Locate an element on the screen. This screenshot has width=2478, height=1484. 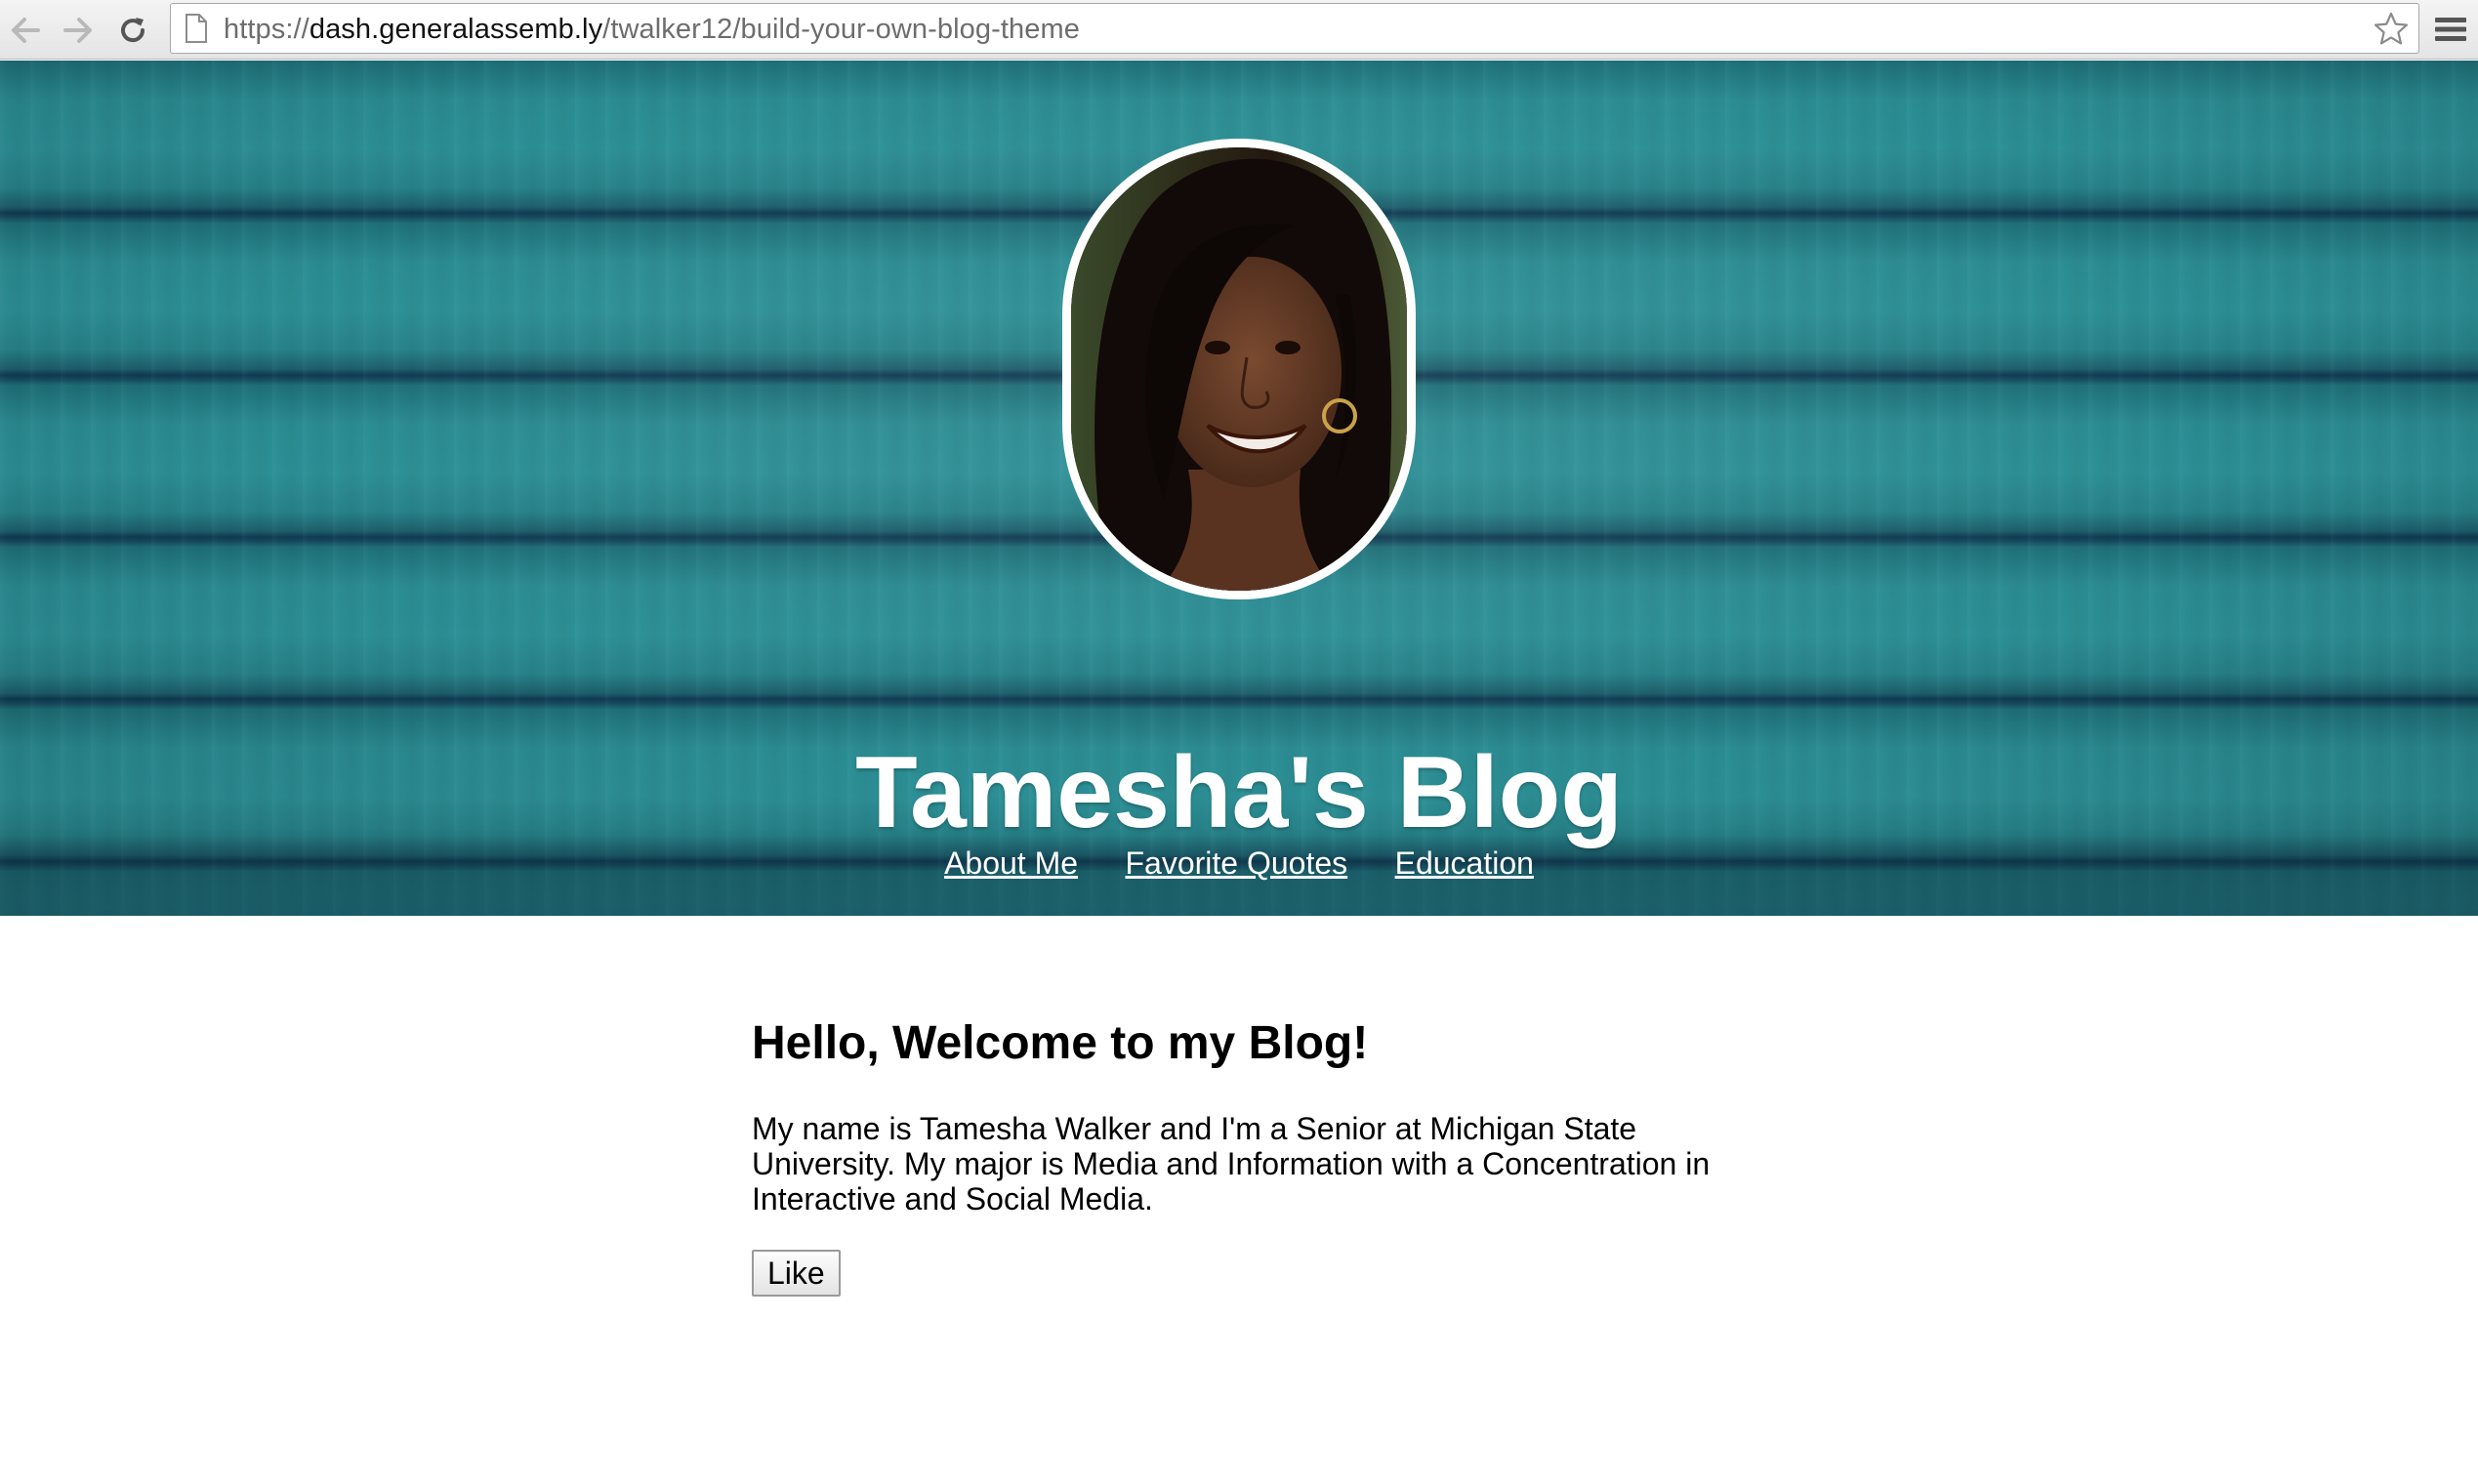
url-host: dash.generalassemb.ly is located at coordinates (456, 30).